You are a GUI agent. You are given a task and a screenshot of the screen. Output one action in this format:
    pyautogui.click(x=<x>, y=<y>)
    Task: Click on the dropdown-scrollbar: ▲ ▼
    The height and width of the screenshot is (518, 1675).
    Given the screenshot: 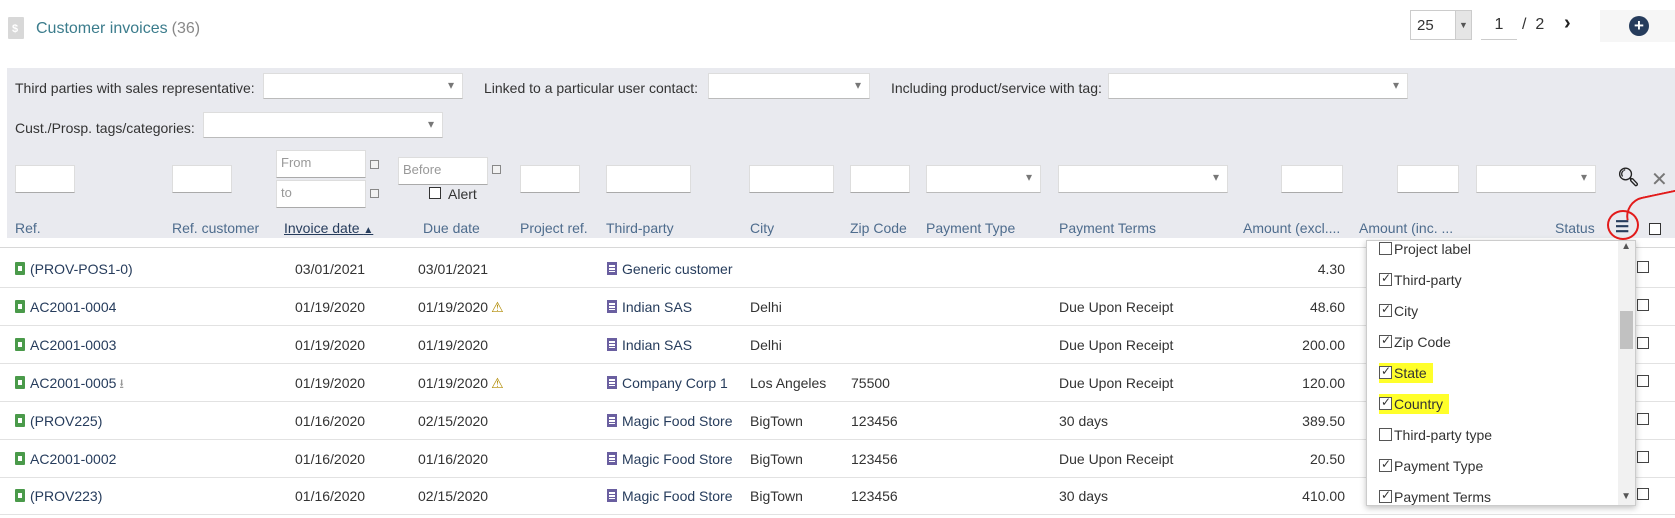 What is the action you would take?
    pyautogui.click(x=1626, y=373)
    